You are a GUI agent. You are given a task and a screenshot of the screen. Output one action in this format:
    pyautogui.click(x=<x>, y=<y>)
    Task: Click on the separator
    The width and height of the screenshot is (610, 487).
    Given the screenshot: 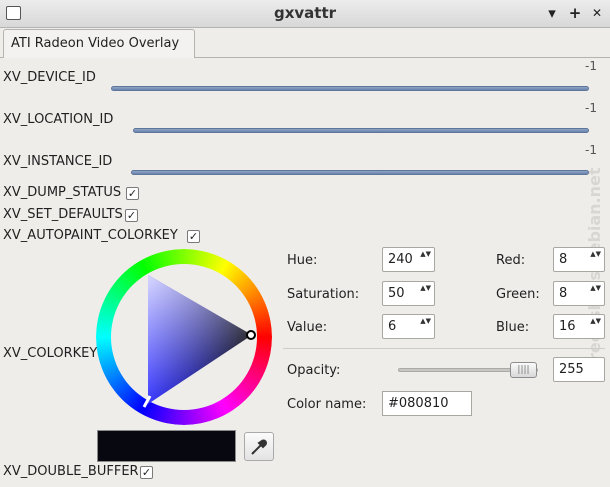 What is the action you would take?
    pyautogui.click(x=444, y=348)
    